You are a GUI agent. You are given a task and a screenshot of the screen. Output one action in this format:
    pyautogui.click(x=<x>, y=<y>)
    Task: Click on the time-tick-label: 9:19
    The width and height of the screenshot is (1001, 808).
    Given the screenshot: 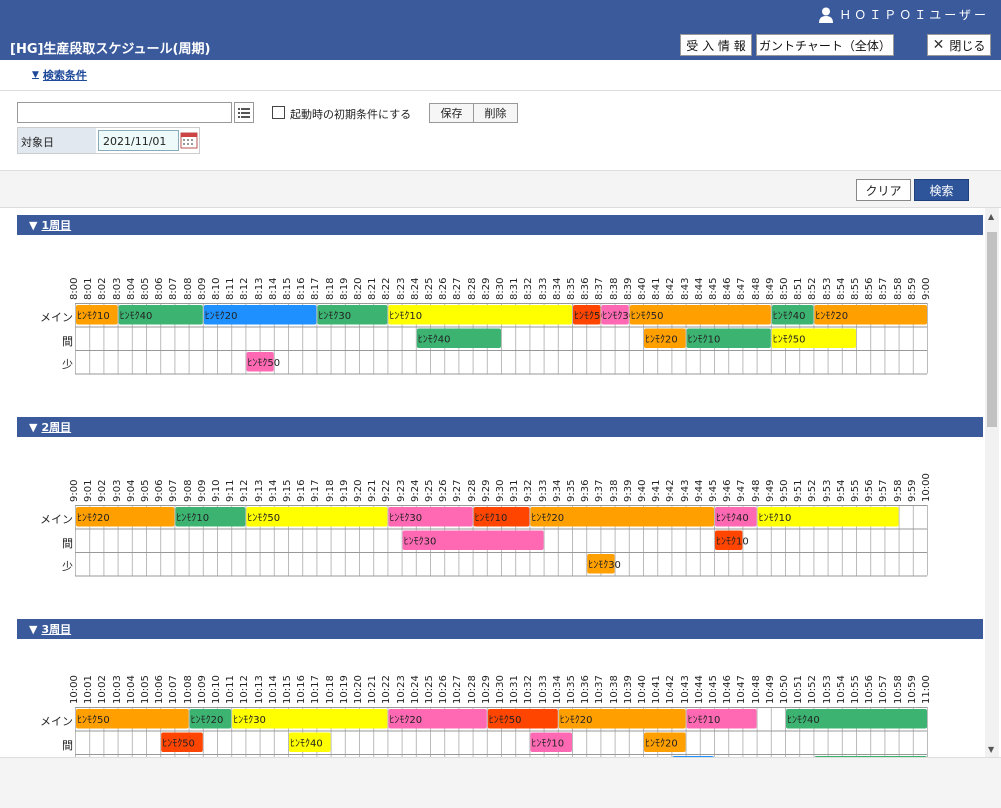 What is the action you would take?
    pyautogui.click(x=344, y=490)
    